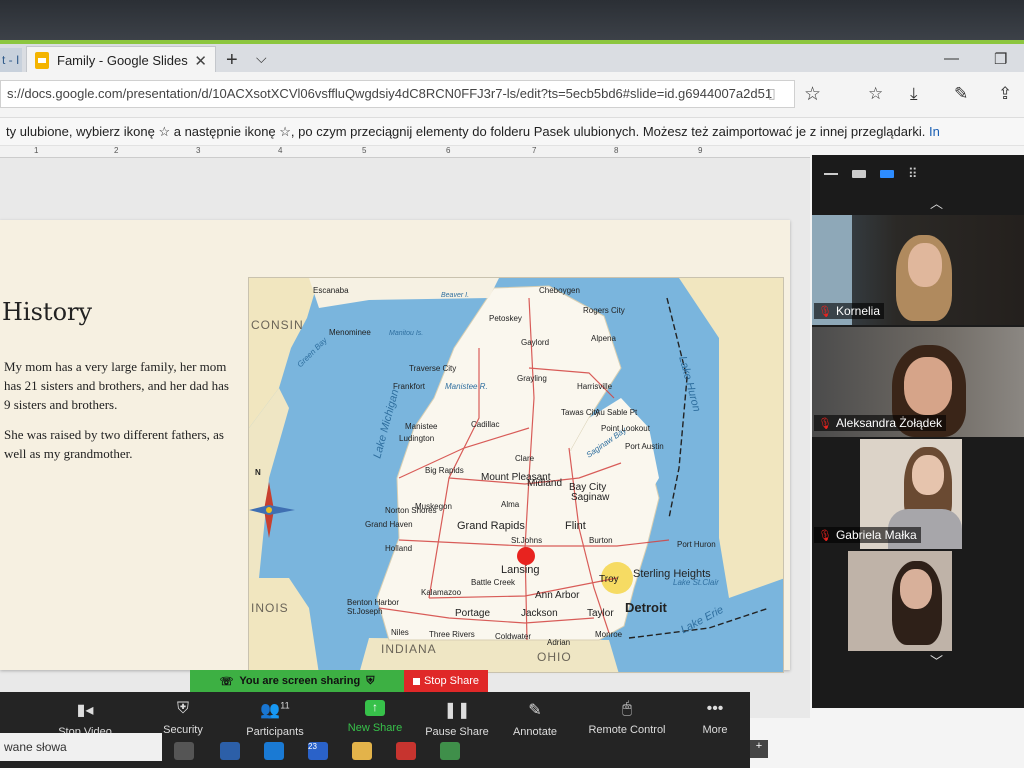  What do you see at coordinates (609, 634) in the screenshot?
I see `map-city-monroe: Monroe` at bounding box center [609, 634].